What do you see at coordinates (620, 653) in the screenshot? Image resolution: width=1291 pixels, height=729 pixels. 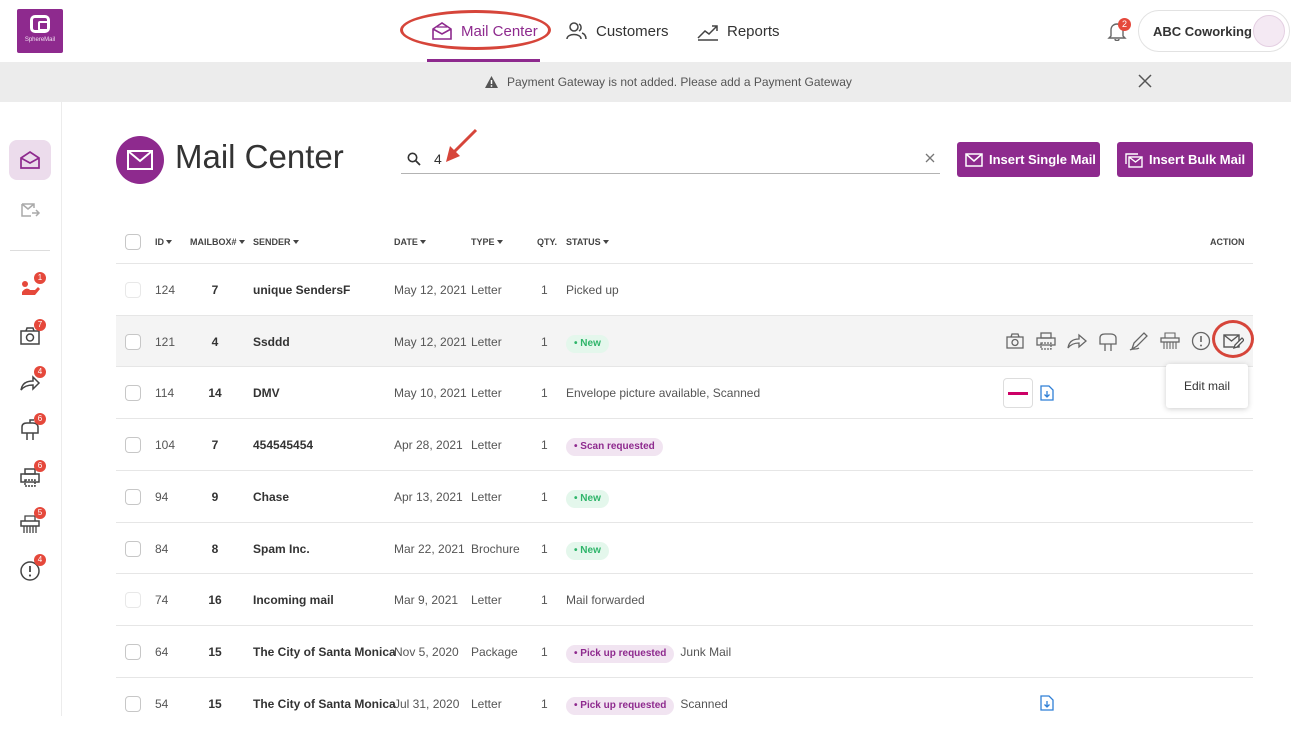 I see `status-badge: • Pick up requested` at bounding box center [620, 653].